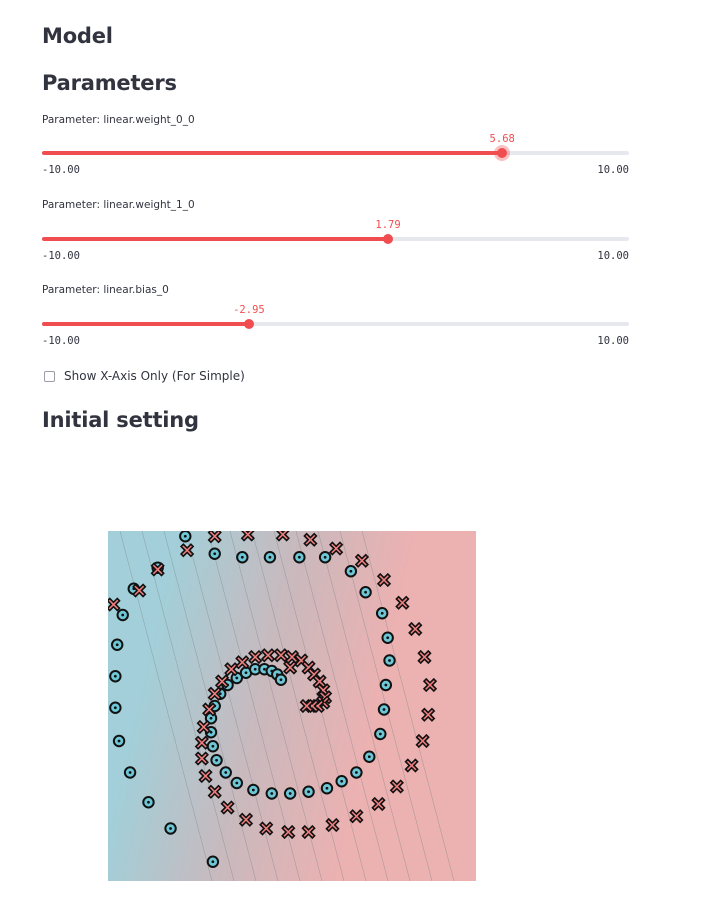 This screenshot has width=705, height=921. What do you see at coordinates (144, 376) in the screenshot?
I see `show-x-axis-only-checkbox: Show X-Axis Only (For Simple)` at bounding box center [144, 376].